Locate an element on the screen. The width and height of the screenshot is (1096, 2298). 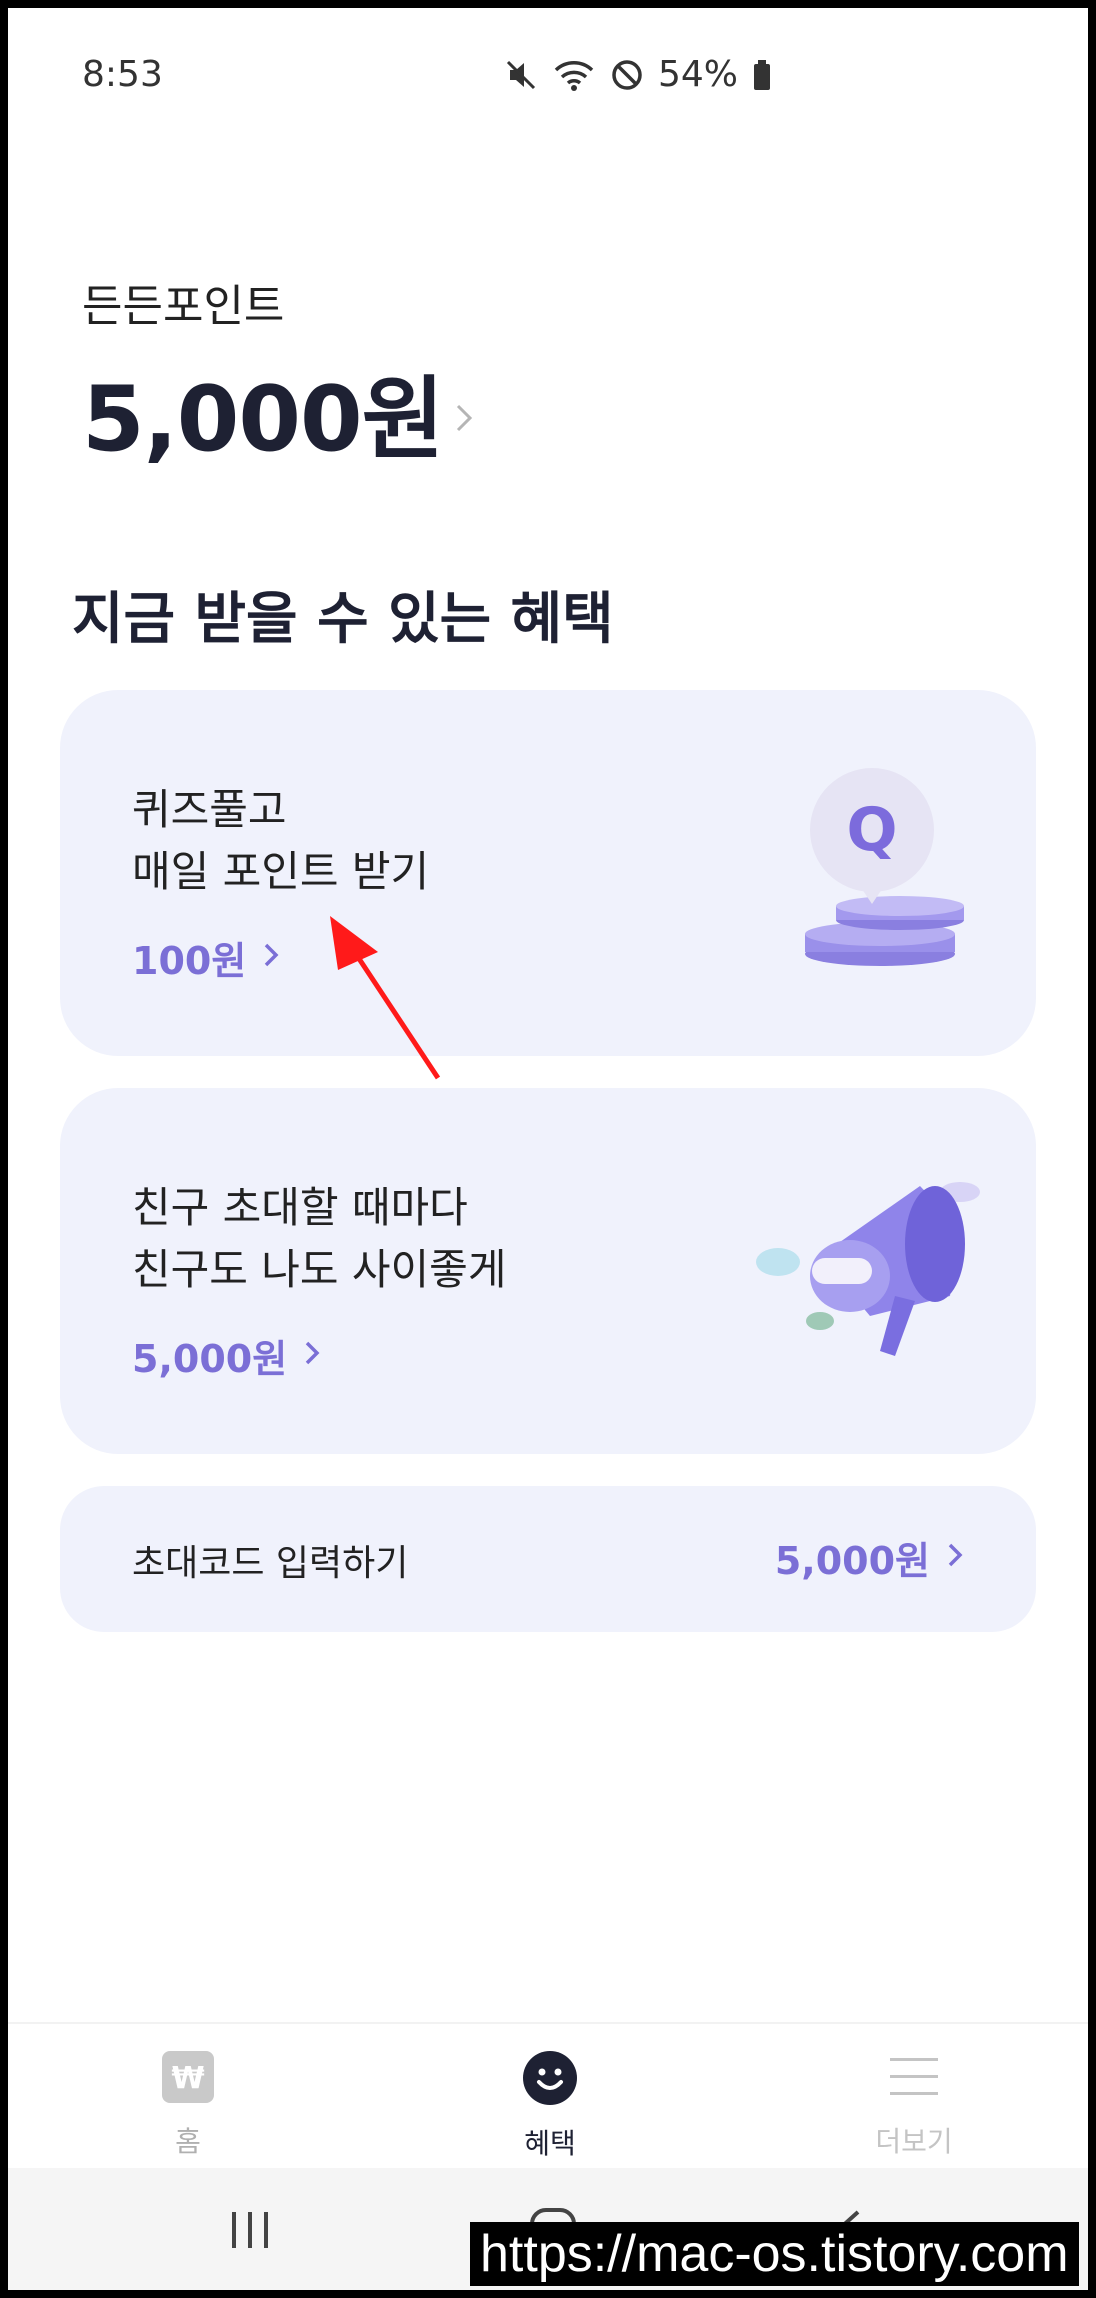
mute-icon is located at coordinates (521, 75).